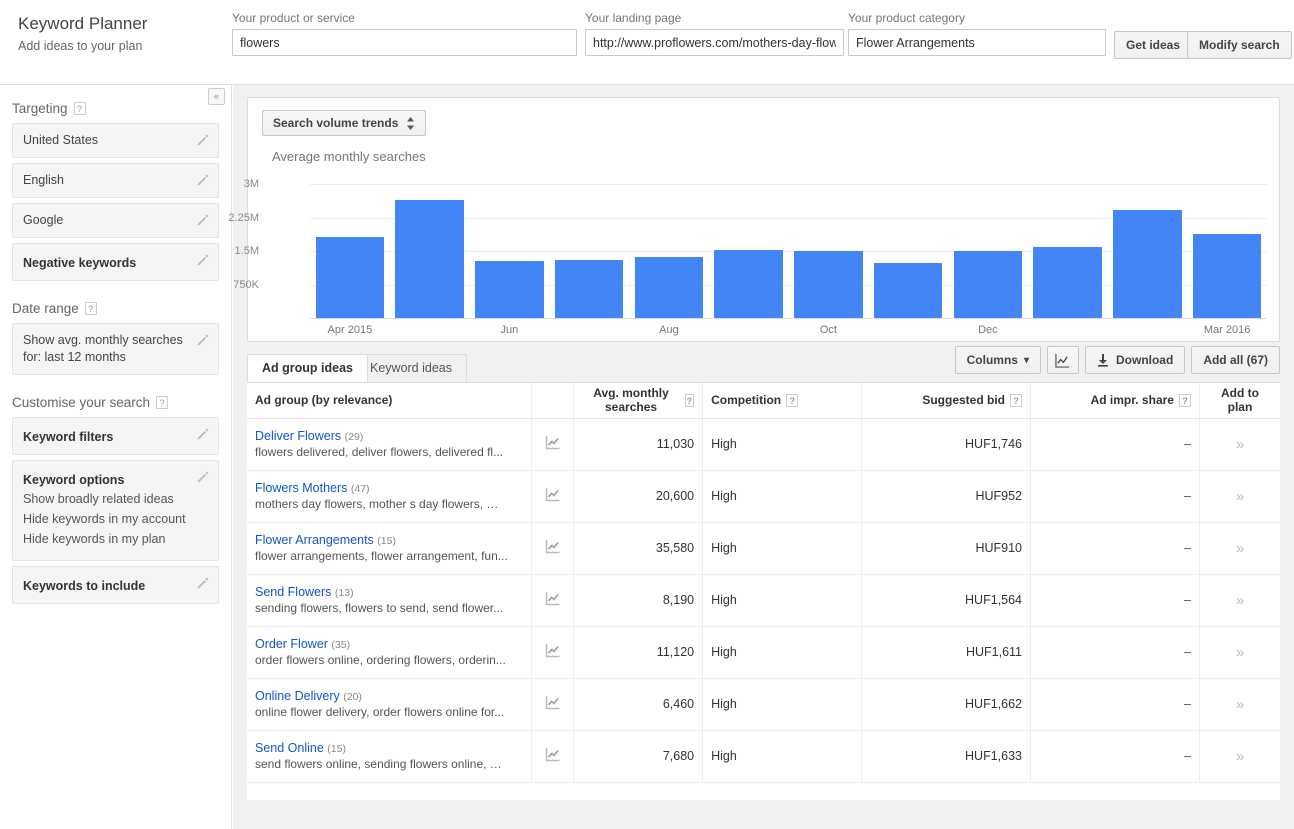 The image size is (1294, 829). I want to click on ad-group-link: Deliver Flowers, so click(298, 436).